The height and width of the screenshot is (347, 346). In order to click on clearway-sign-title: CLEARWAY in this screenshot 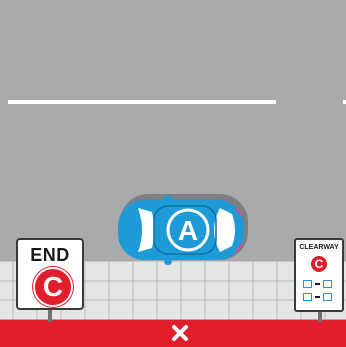, I will do `click(319, 247)`.